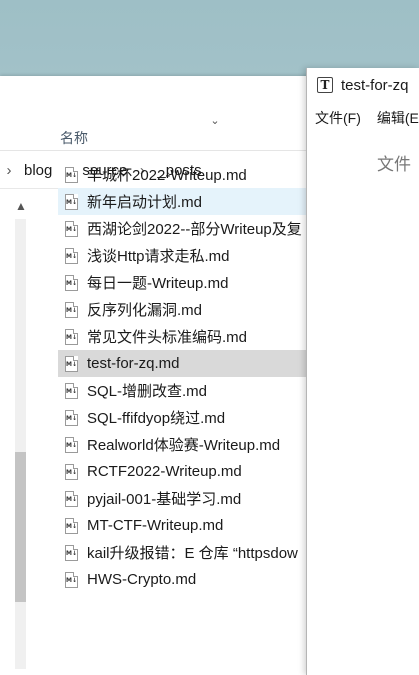  I want to click on file-name: 浅谈Http请求走私.md, so click(158, 256).